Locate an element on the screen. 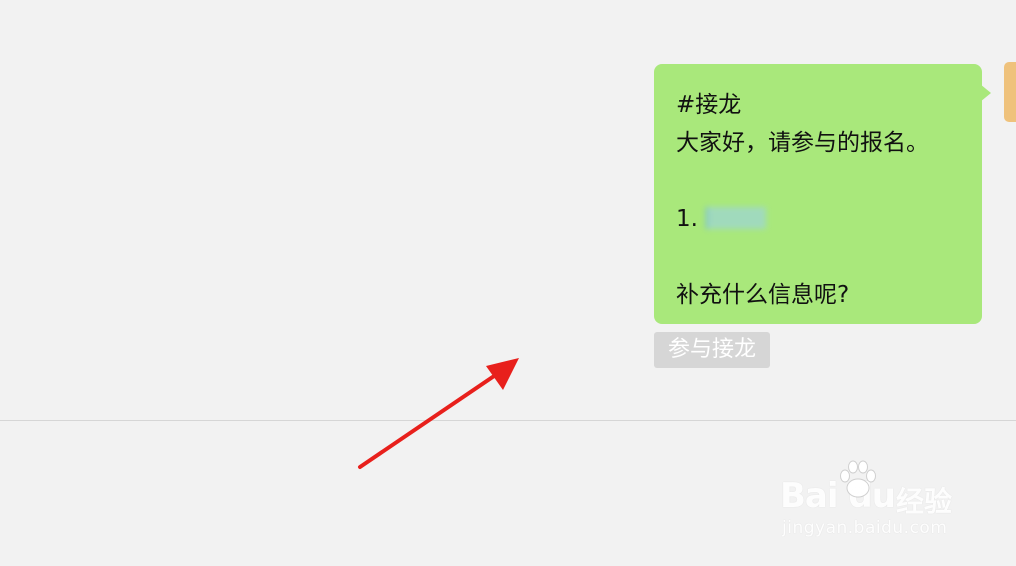 Image resolution: width=1016 pixels, height=566 pixels. watermark-cn-text: 经验 is located at coordinates (924, 501).